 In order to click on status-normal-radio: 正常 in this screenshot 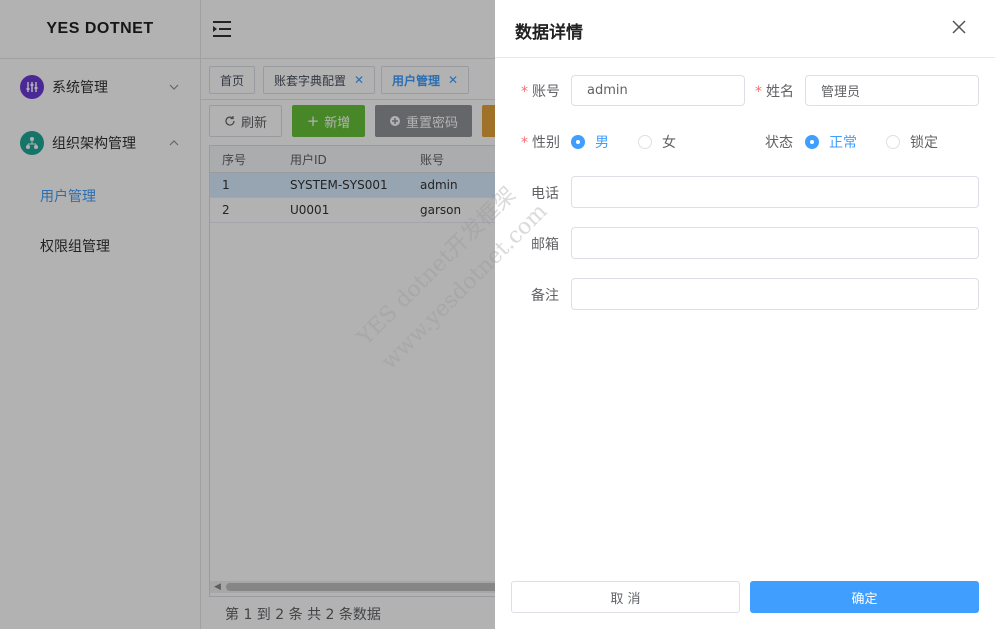, I will do `click(831, 142)`.